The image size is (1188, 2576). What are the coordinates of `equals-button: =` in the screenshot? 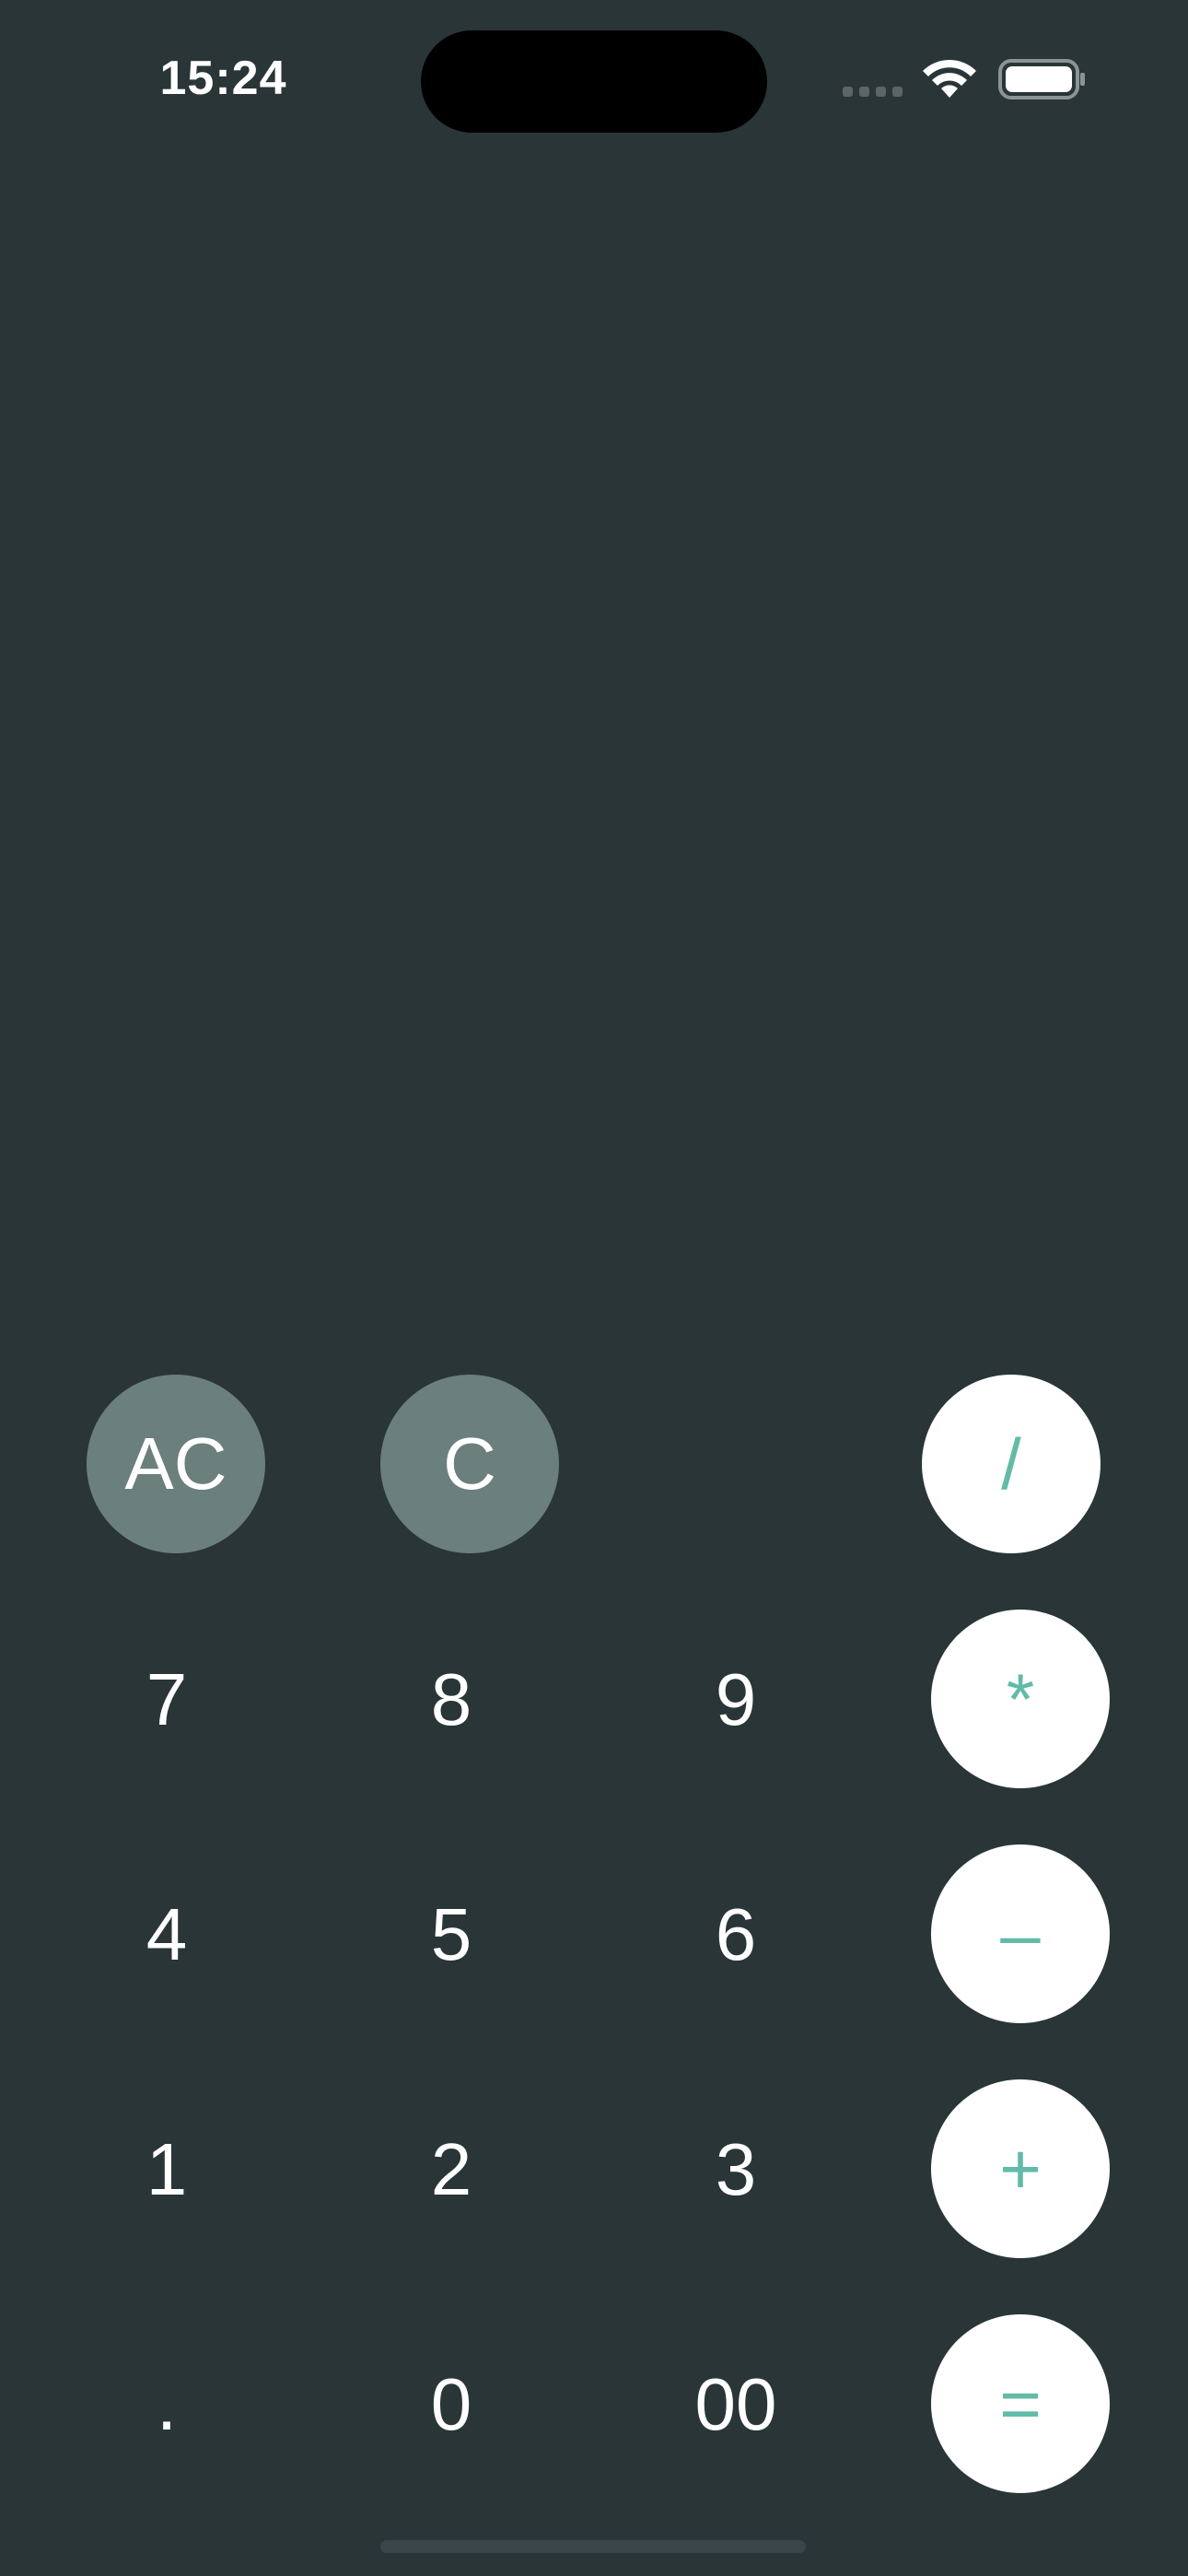 It's located at (1020, 2403).